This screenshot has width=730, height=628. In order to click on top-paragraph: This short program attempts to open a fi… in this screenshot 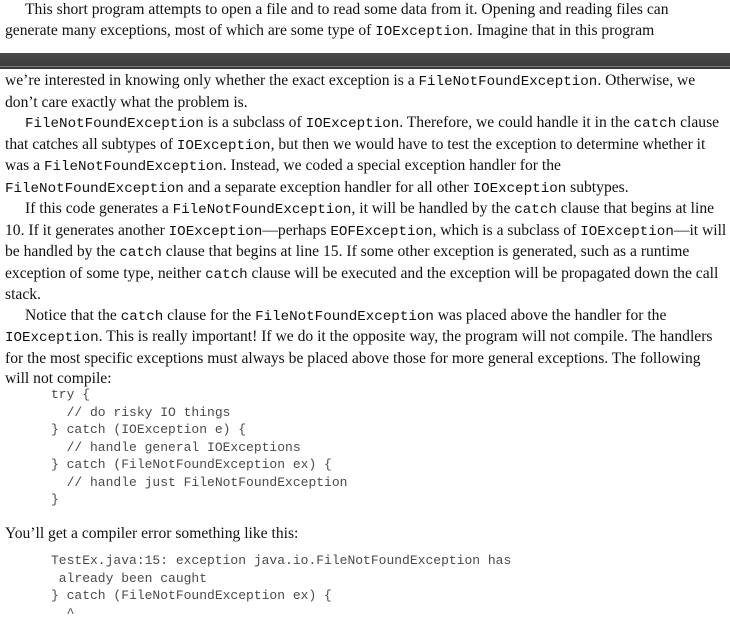, I will do `click(365, 26)`.